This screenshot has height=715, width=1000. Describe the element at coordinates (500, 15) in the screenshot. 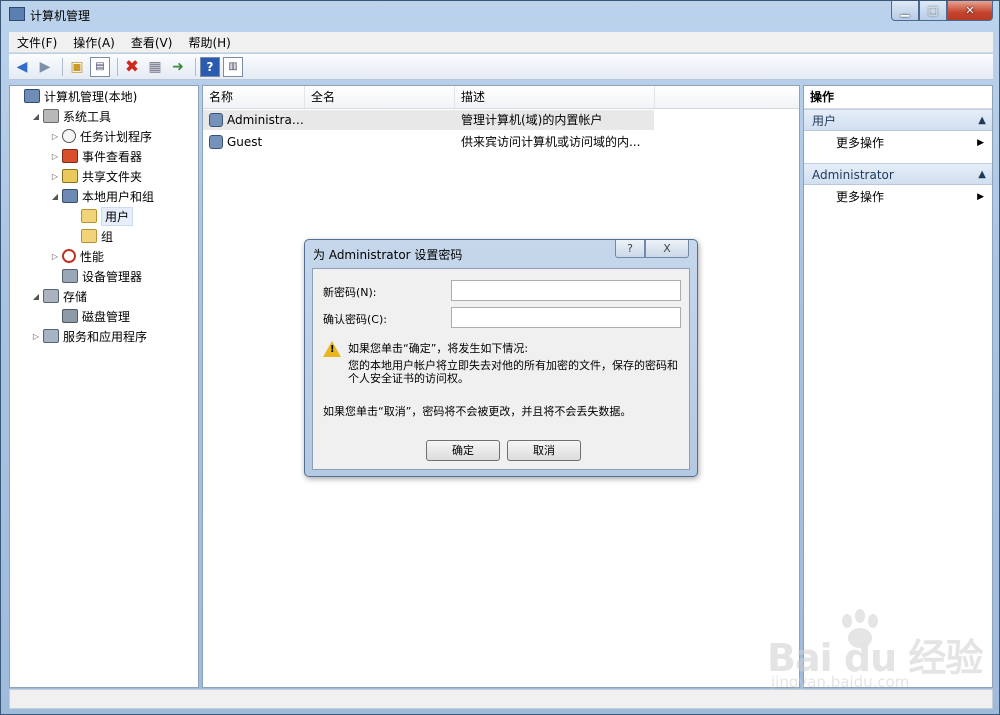

I see `title-bar: 计算机管理 ▁ □ ✕` at that location.